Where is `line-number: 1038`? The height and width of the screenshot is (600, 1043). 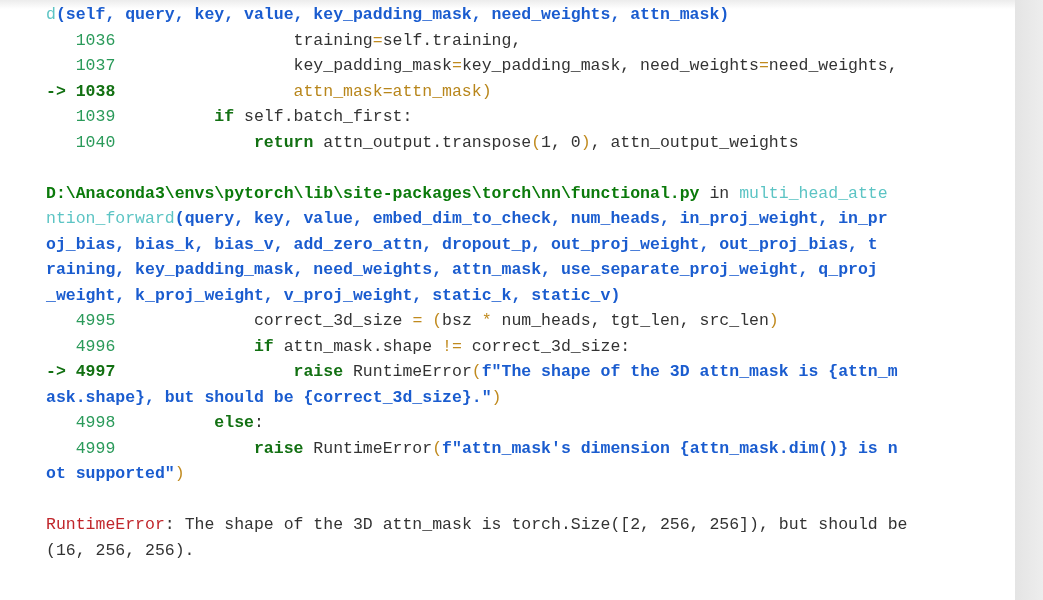 line-number: 1038 is located at coordinates (95, 91).